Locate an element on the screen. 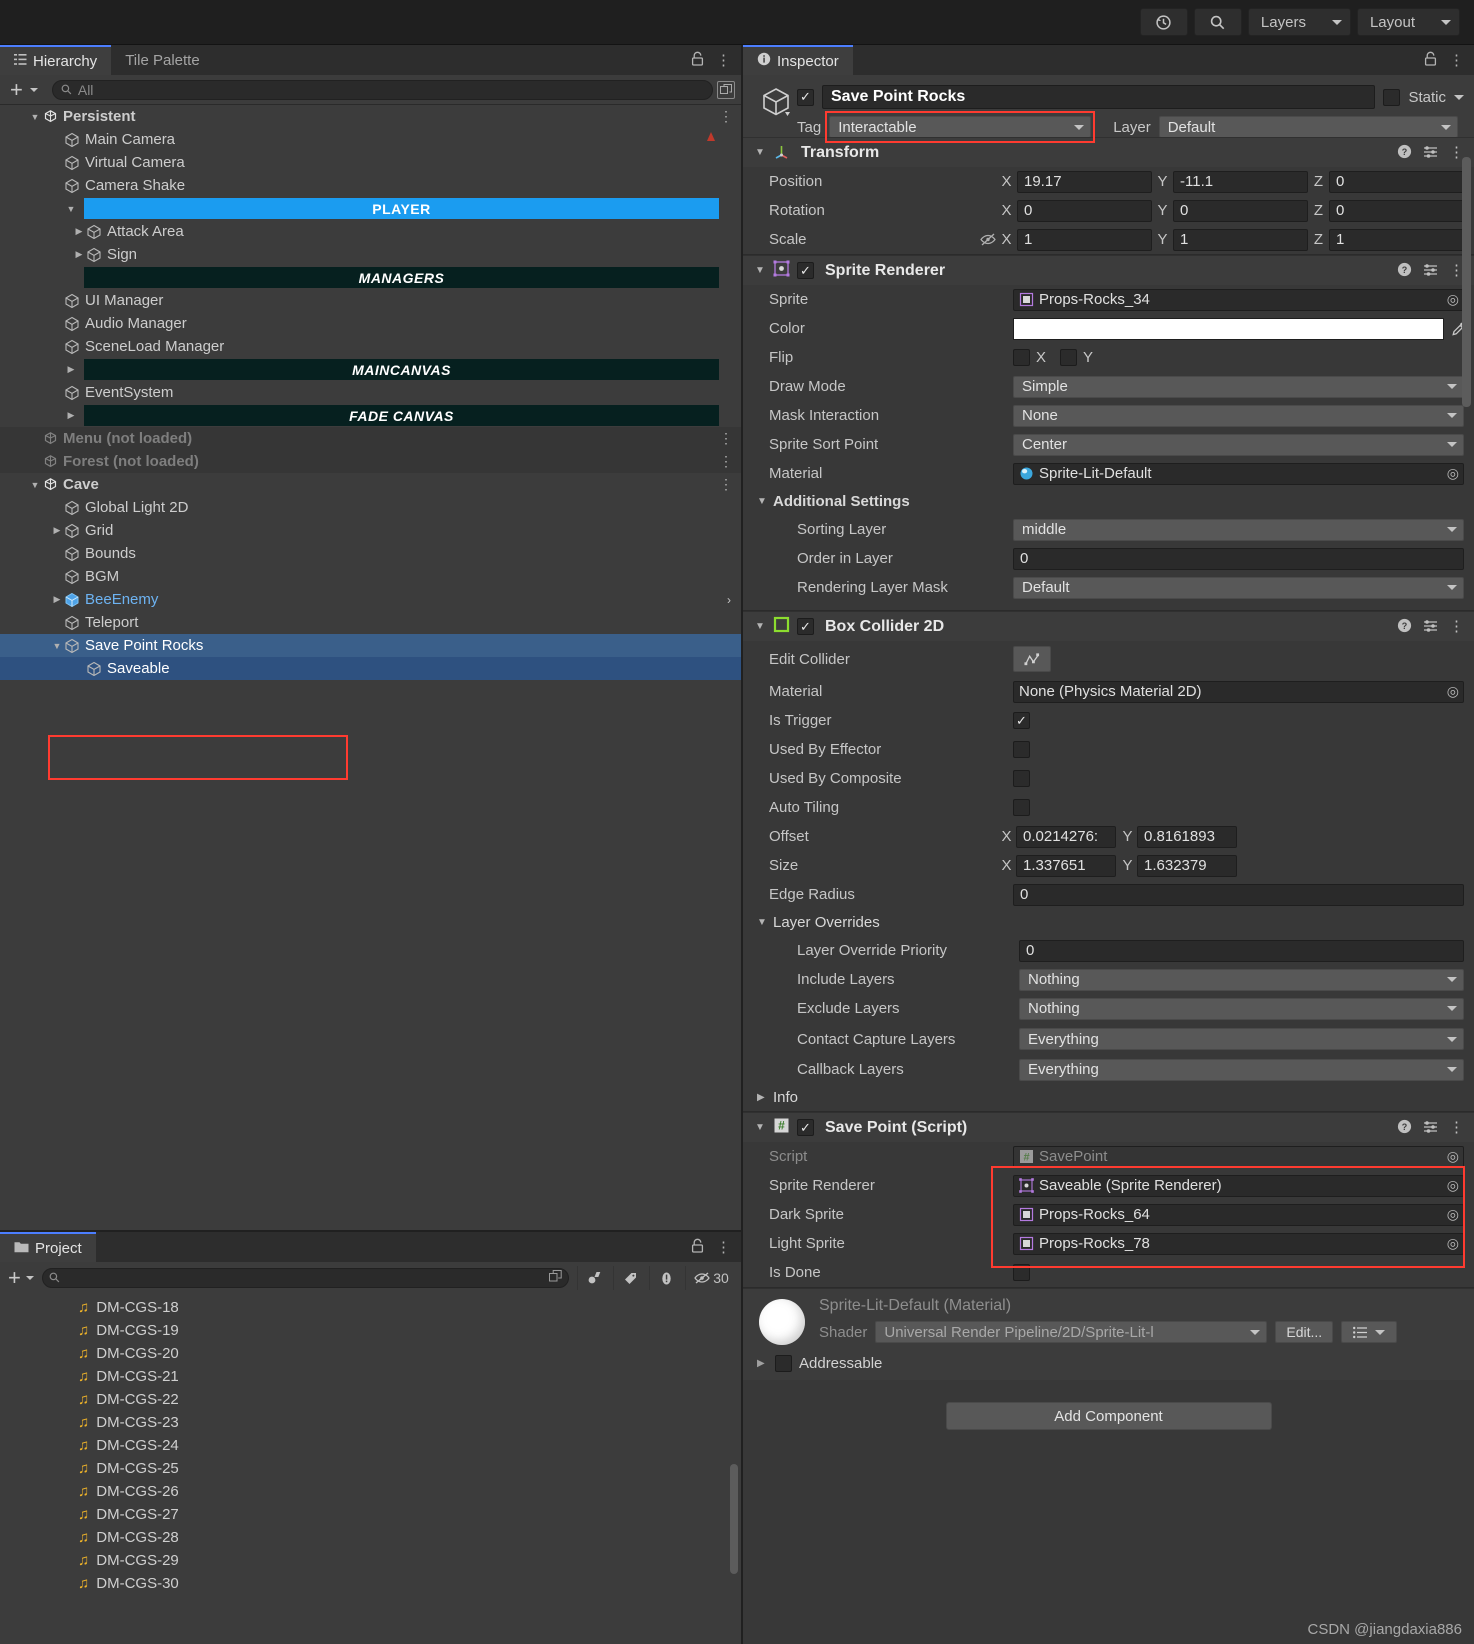 This screenshot has width=1474, height=1644. hierarchy-row: MANAGERS is located at coordinates (370, 277).